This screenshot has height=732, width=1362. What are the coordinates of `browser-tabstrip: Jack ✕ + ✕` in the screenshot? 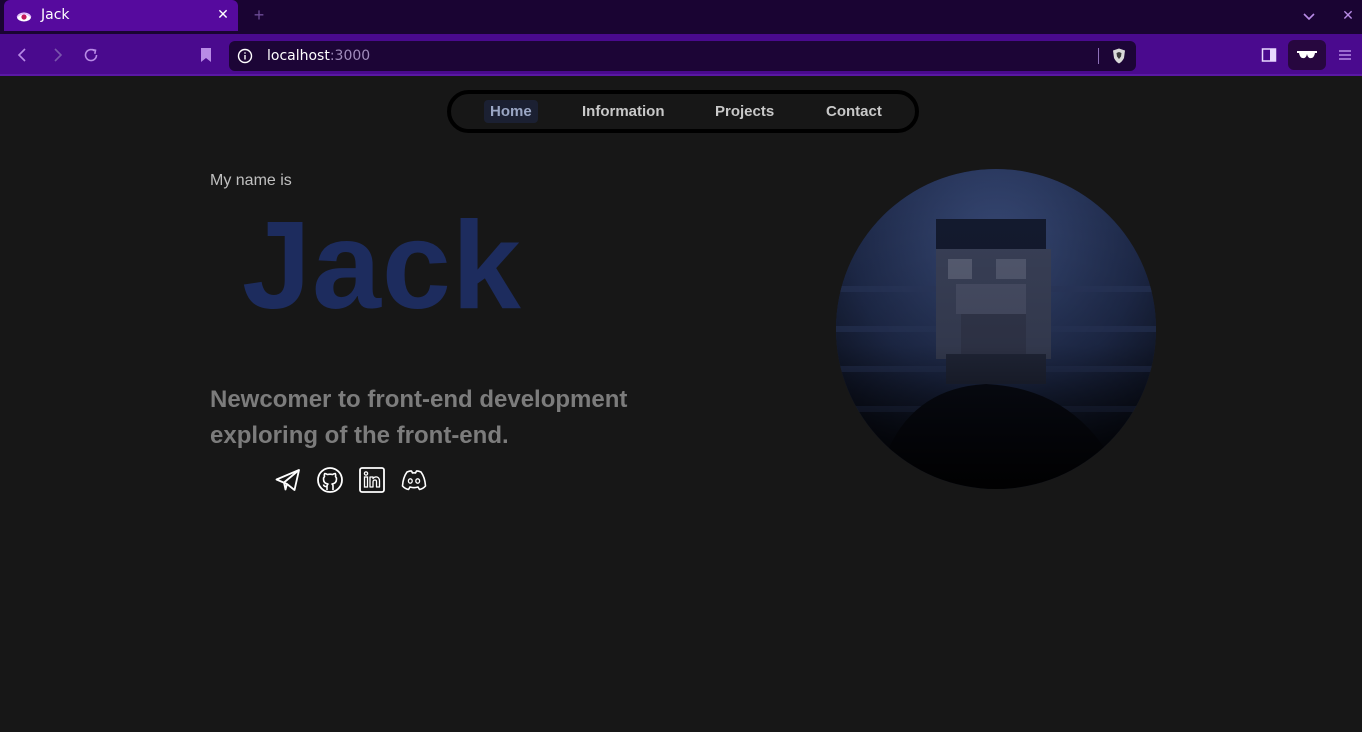 It's located at (681, 17).